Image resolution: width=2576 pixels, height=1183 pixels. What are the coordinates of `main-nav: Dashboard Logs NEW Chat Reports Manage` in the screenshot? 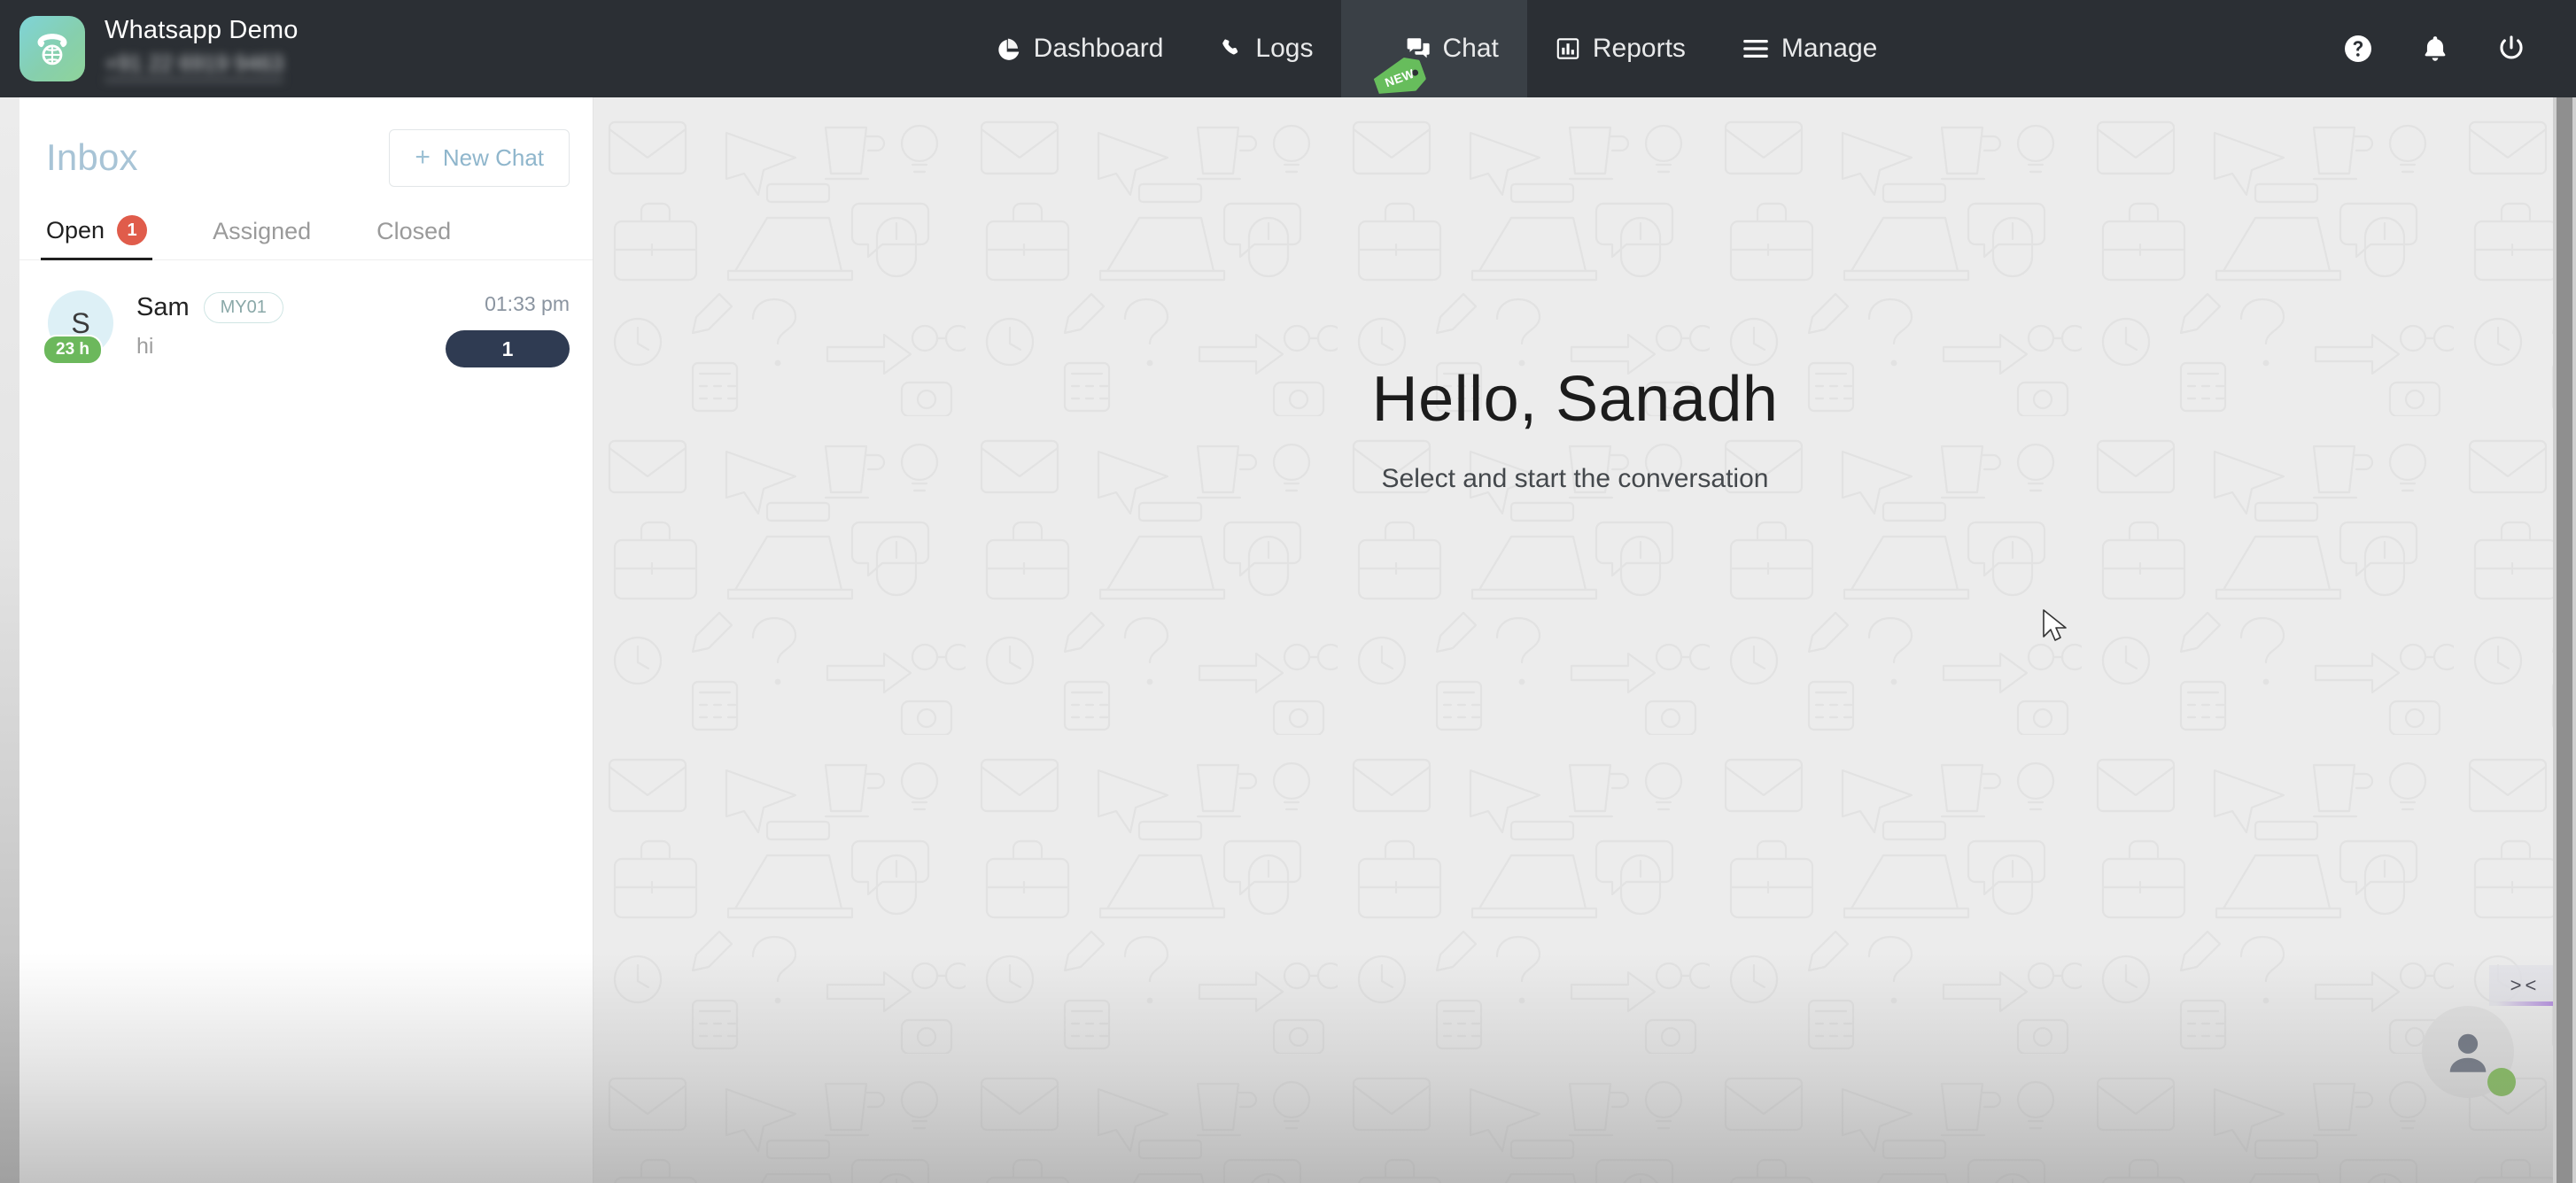 It's located at (1436, 48).